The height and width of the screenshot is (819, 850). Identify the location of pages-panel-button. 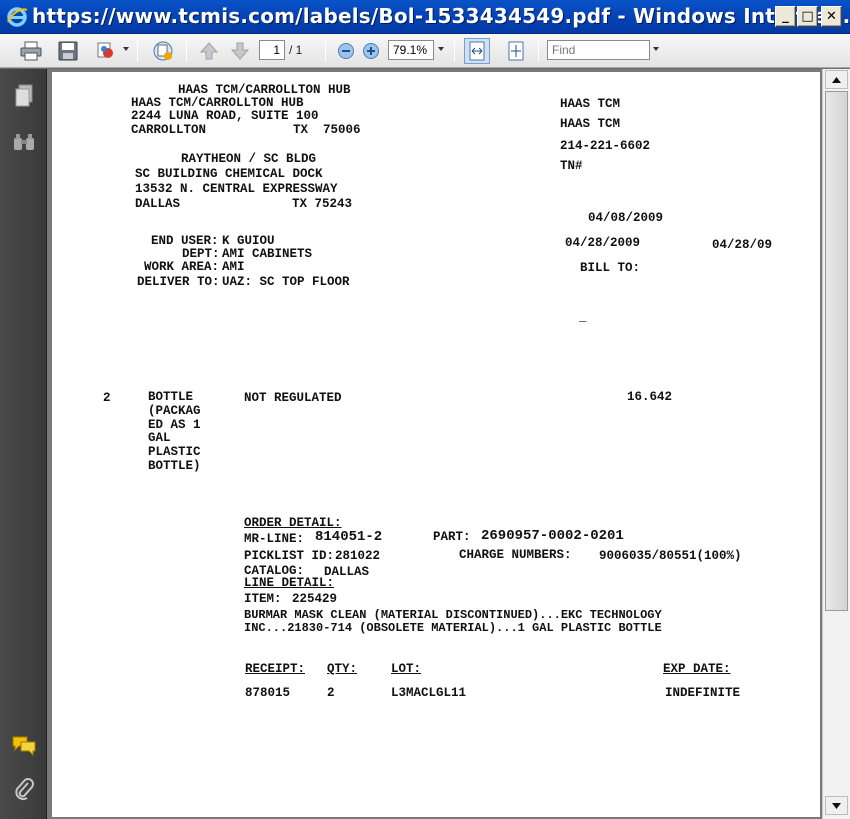
(24, 96).